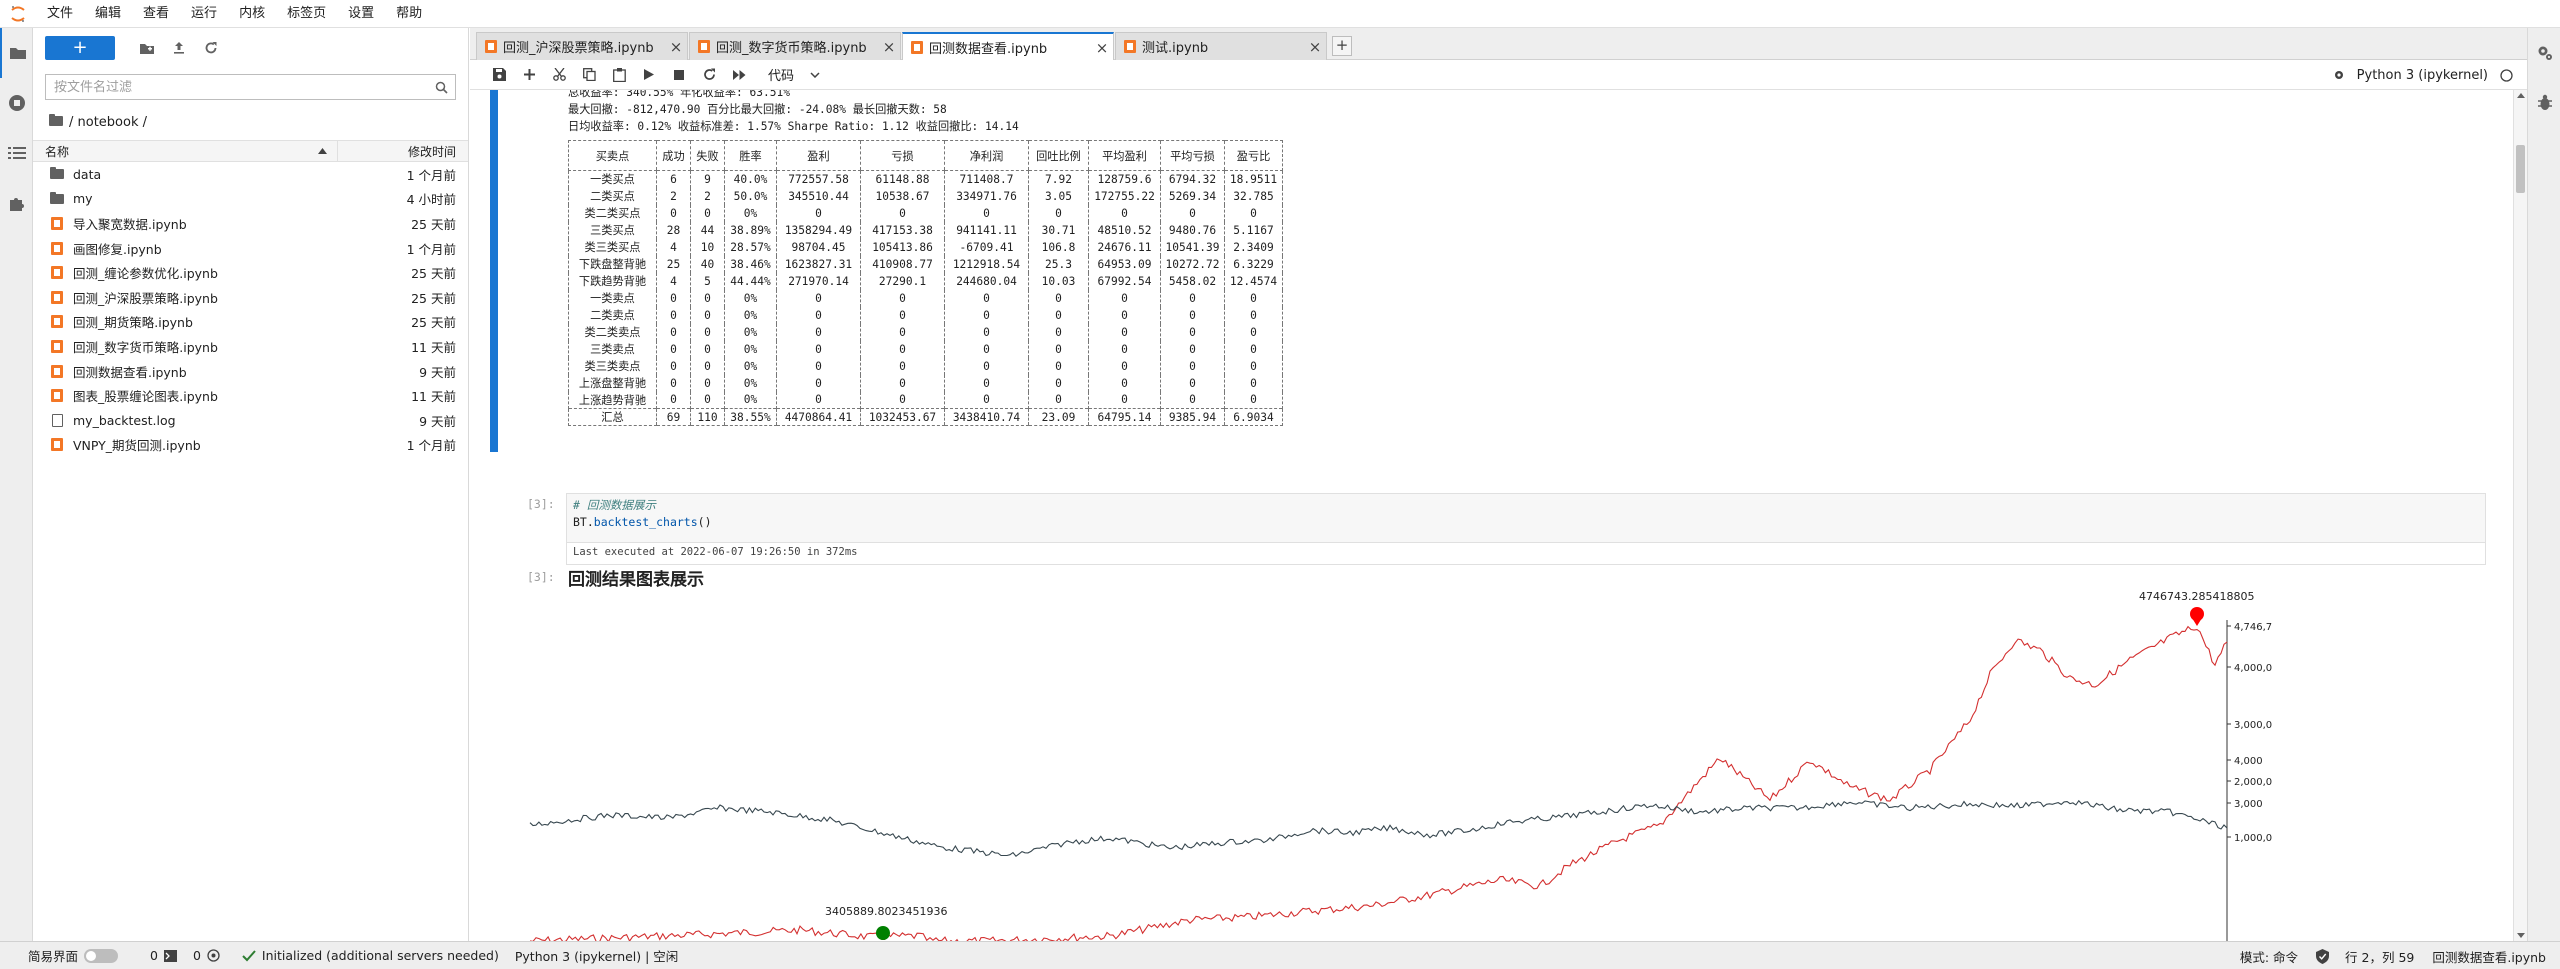  Describe the element at coordinates (559, 75) in the screenshot. I see `cut-button` at that location.